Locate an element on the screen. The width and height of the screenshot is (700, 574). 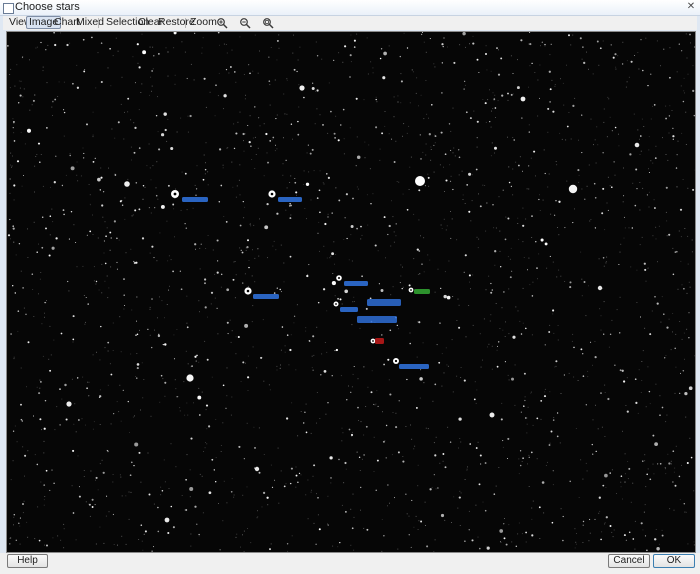
zoom-out-icon is located at coordinates (245, 23).